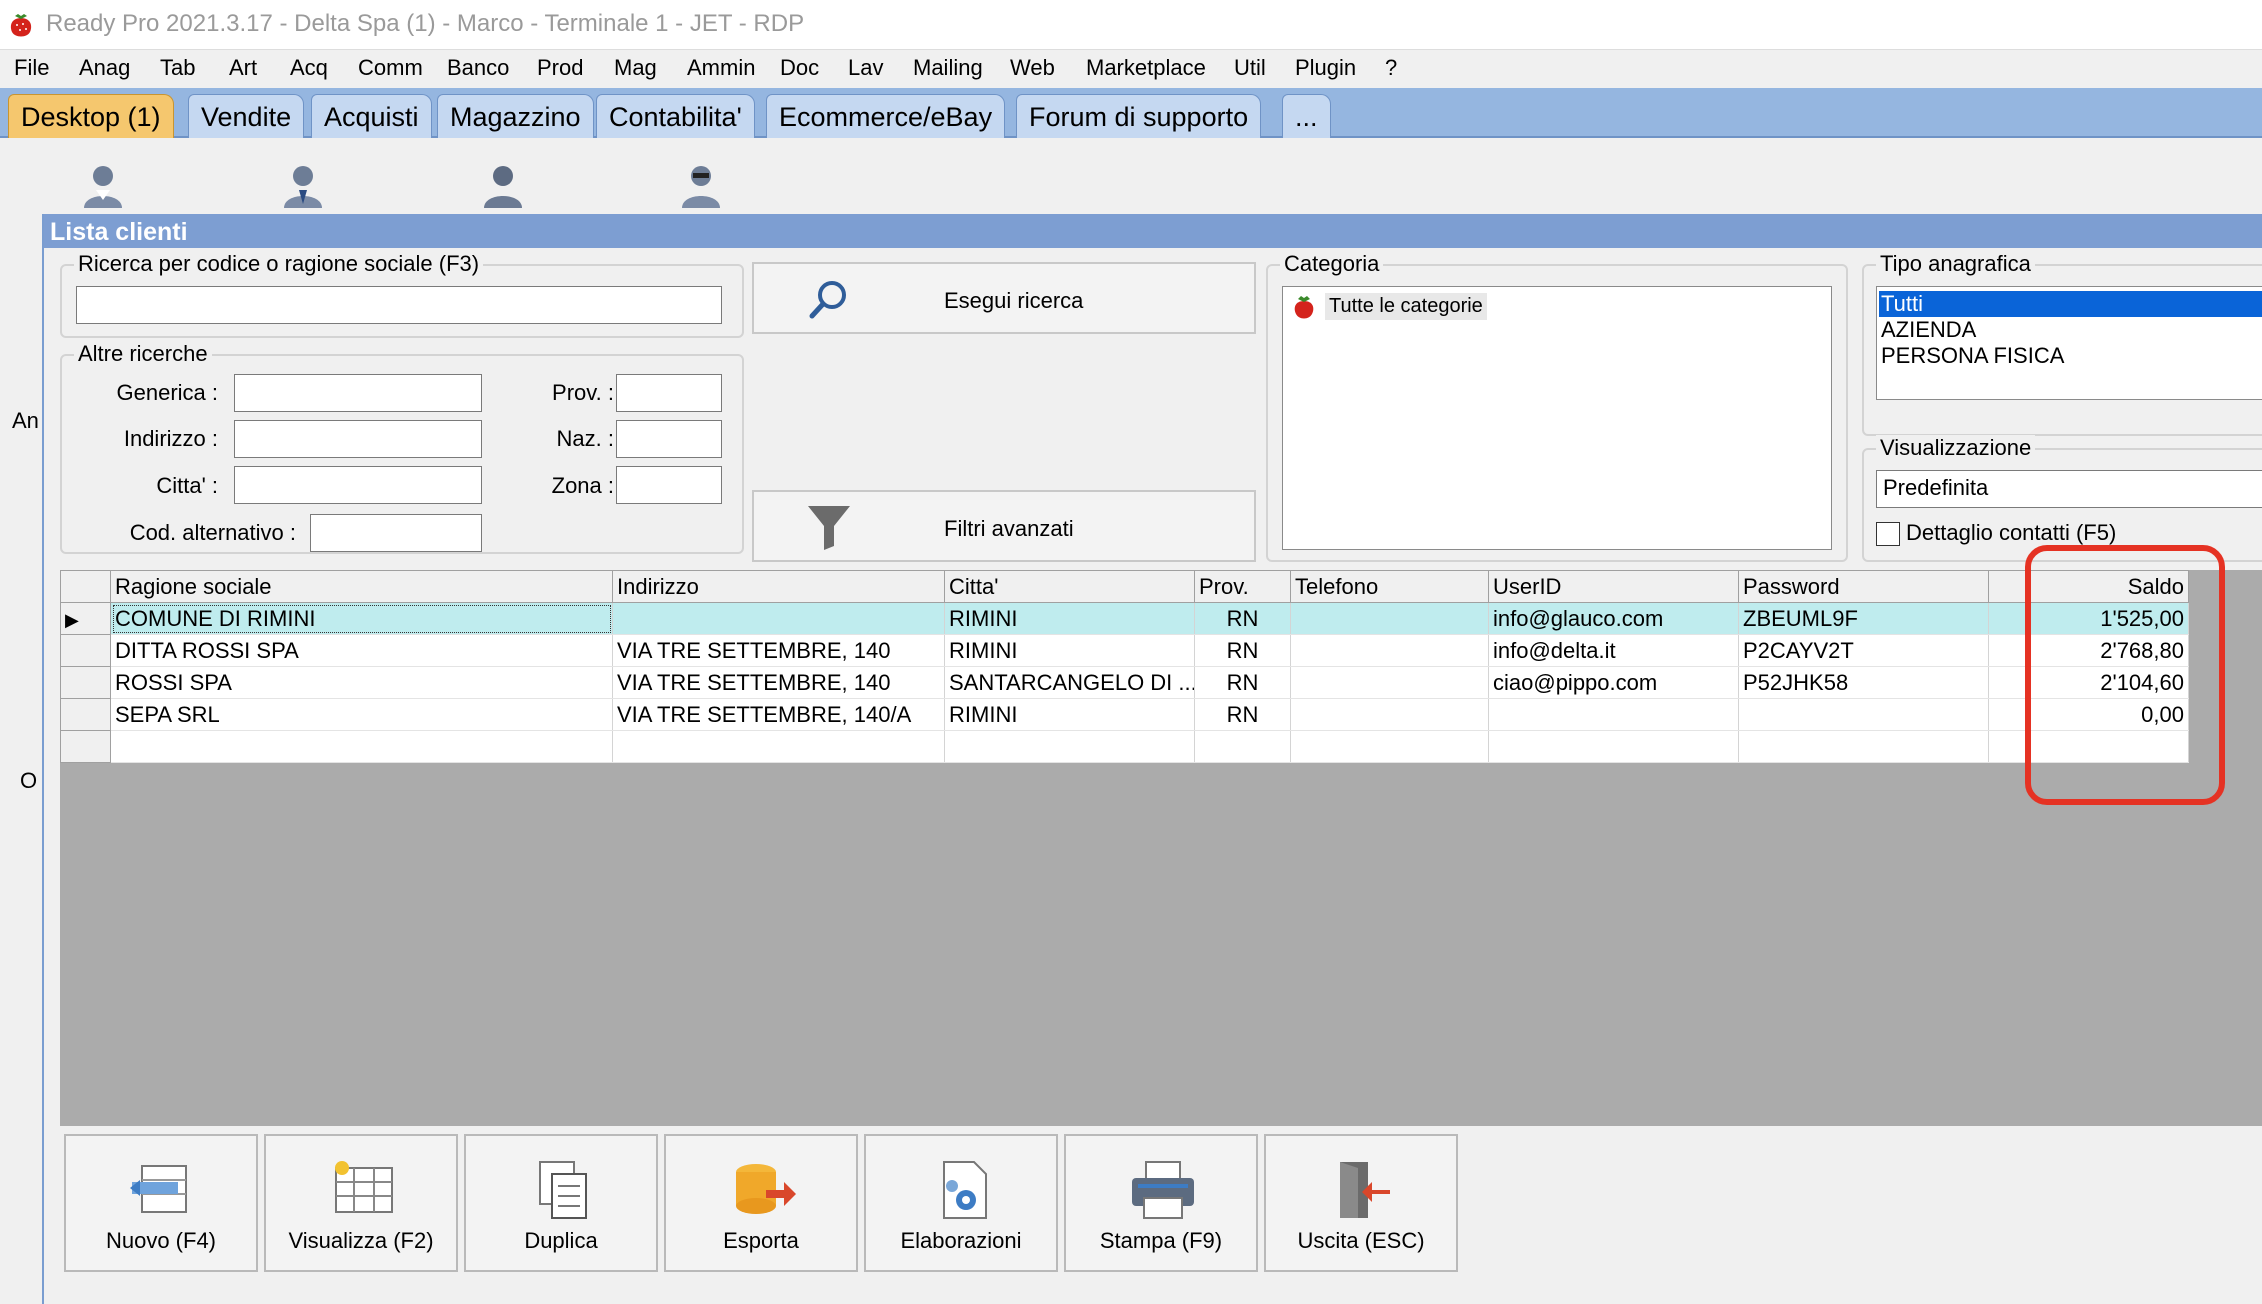  Describe the element at coordinates (361, 618) in the screenshot. I see `table-cell: COMUNE DI RIMINI` at that location.